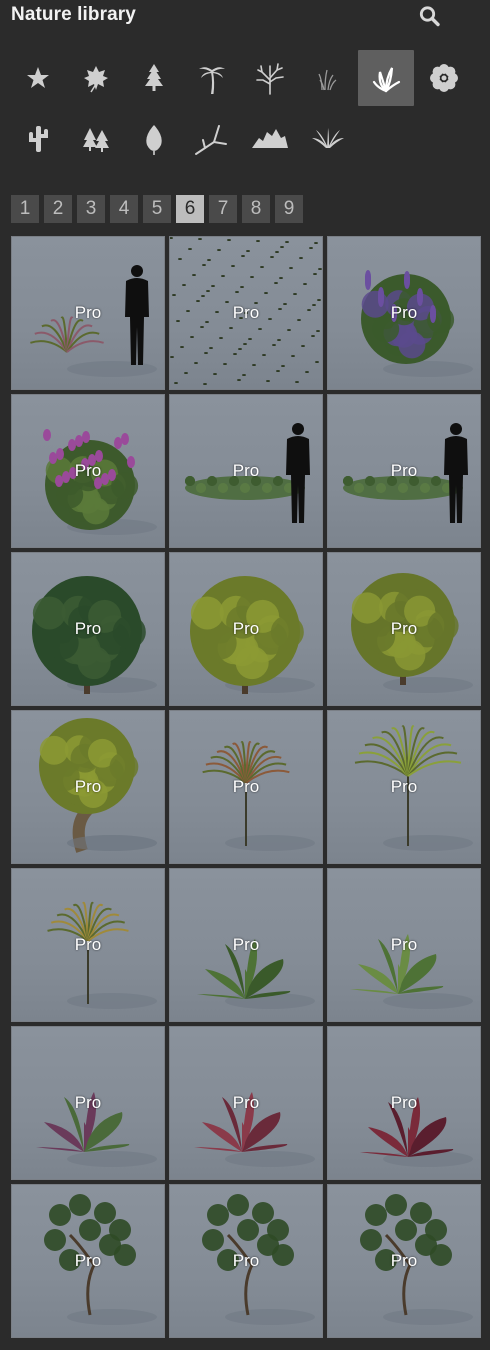 The image size is (490, 1350). I want to click on category-bare-tree, so click(270, 78).